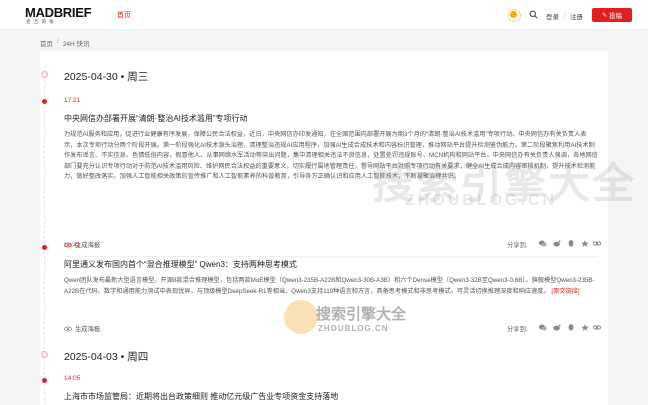 The height and width of the screenshot is (405, 648). Describe the element at coordinates (552, 16) in the screenshot. I see `login-link: 登录` at that location.